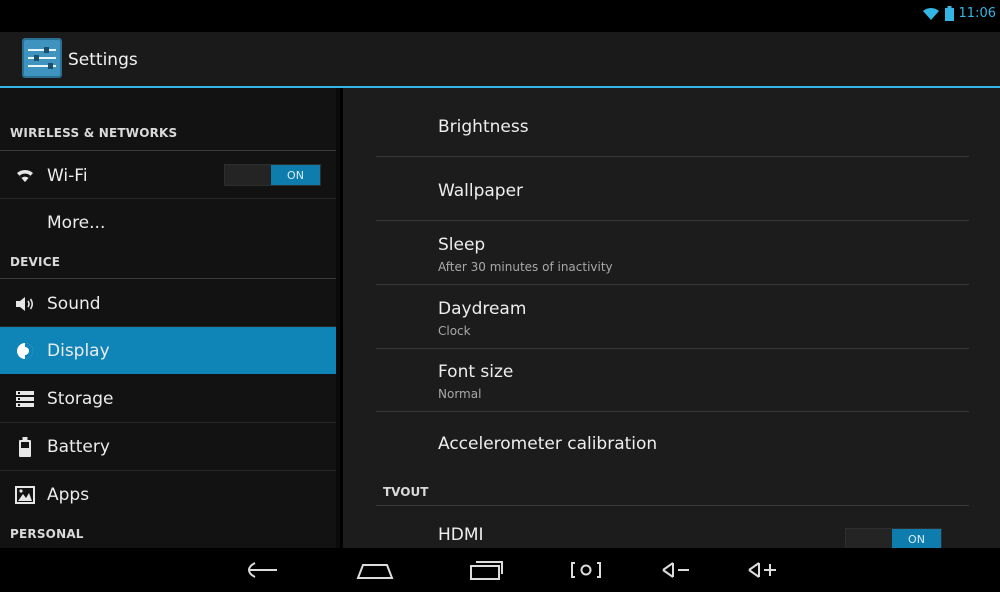  Describe the element at coordinates (25, 495) in the screenshot. I see `apps-icon` at that location.